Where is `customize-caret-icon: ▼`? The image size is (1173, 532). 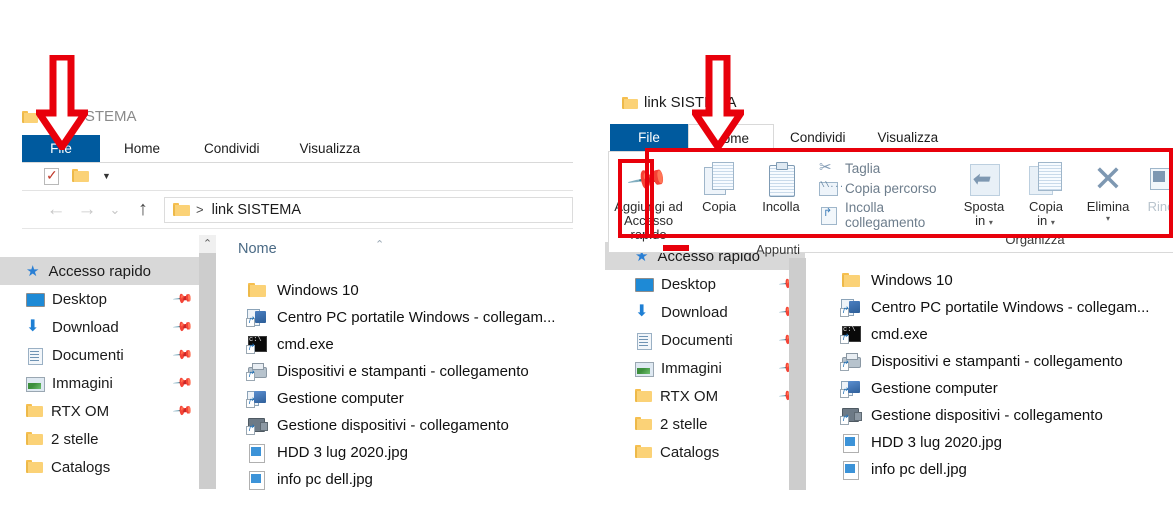
customize-caret-icon: ▼ is located at coordinates (106, 176).